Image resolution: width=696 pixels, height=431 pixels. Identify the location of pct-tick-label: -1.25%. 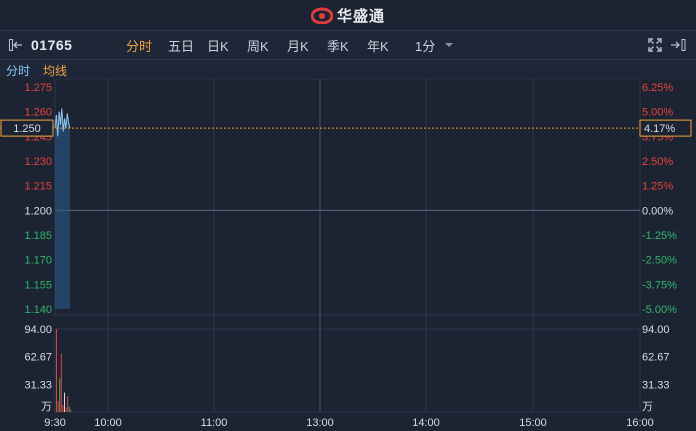
(659, 236).